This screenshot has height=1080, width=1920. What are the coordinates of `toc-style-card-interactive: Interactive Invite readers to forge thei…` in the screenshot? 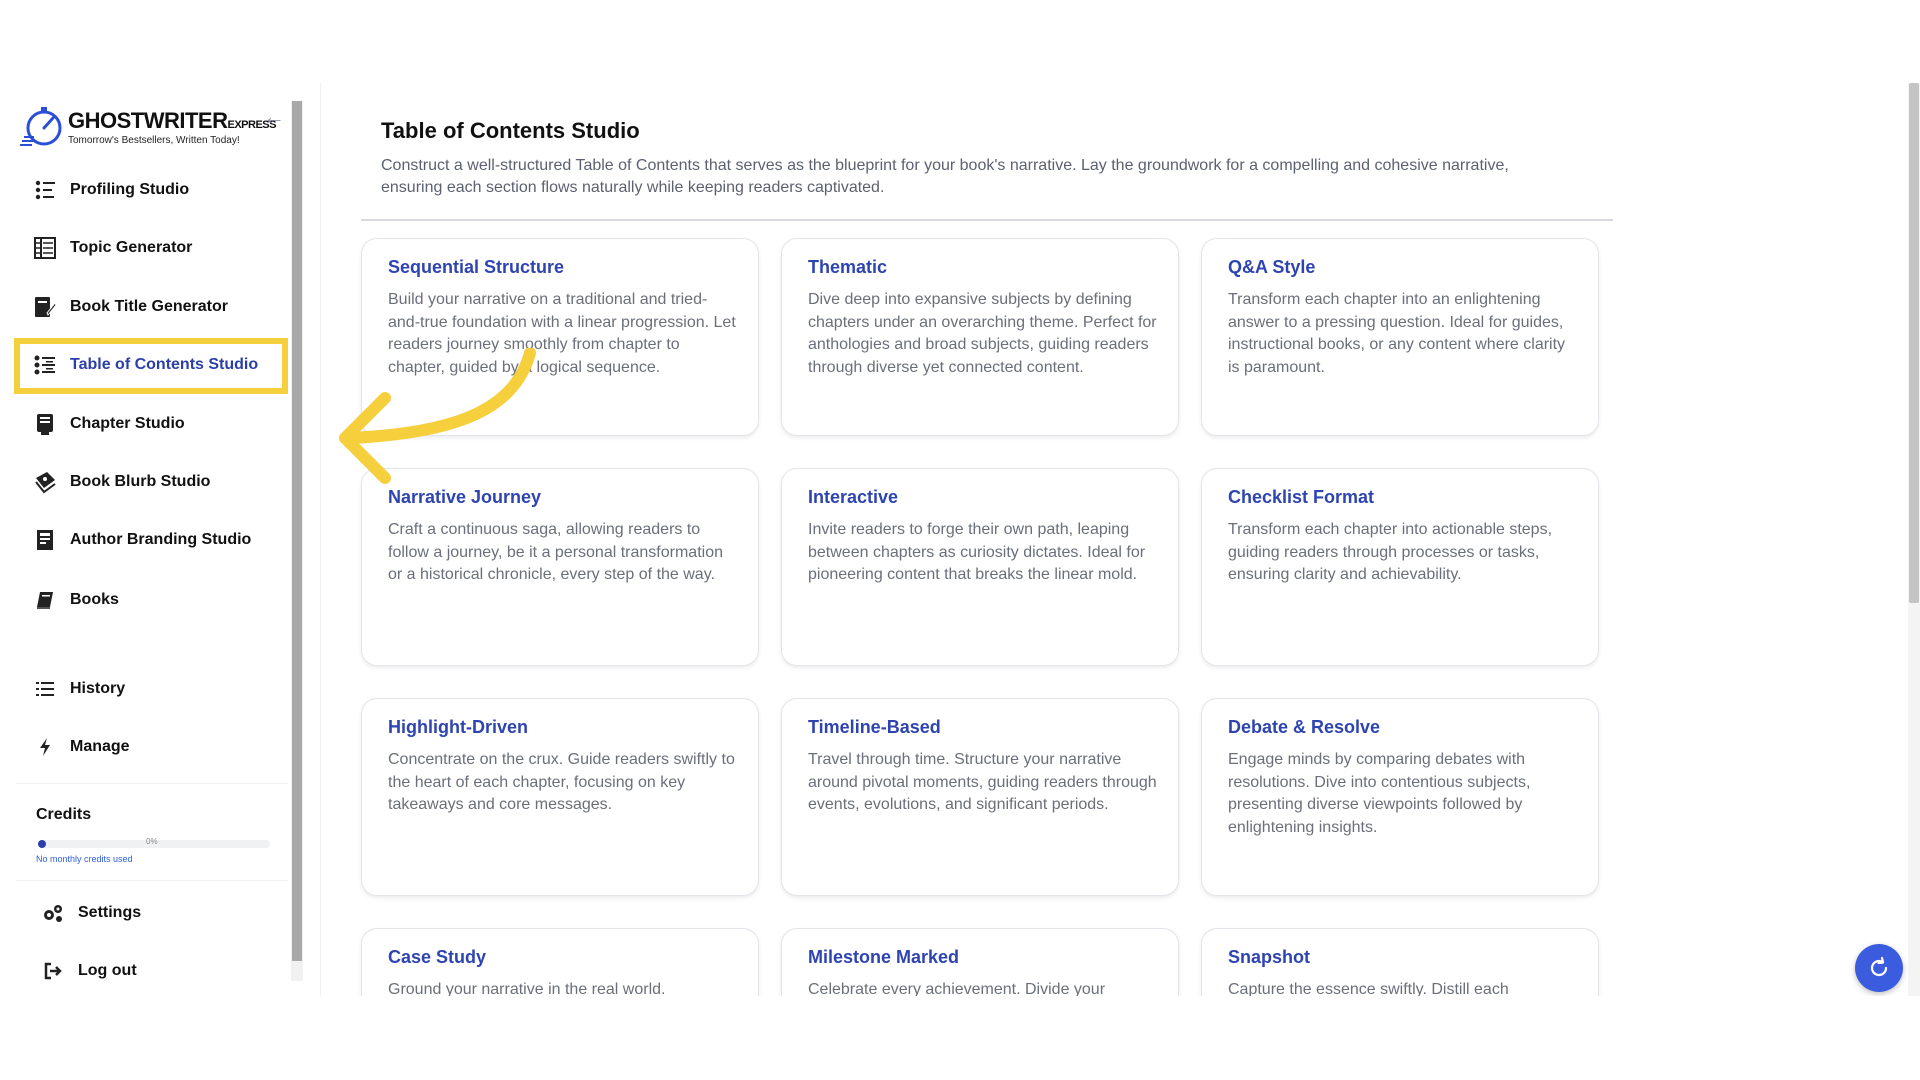 It's located at (980, 567).